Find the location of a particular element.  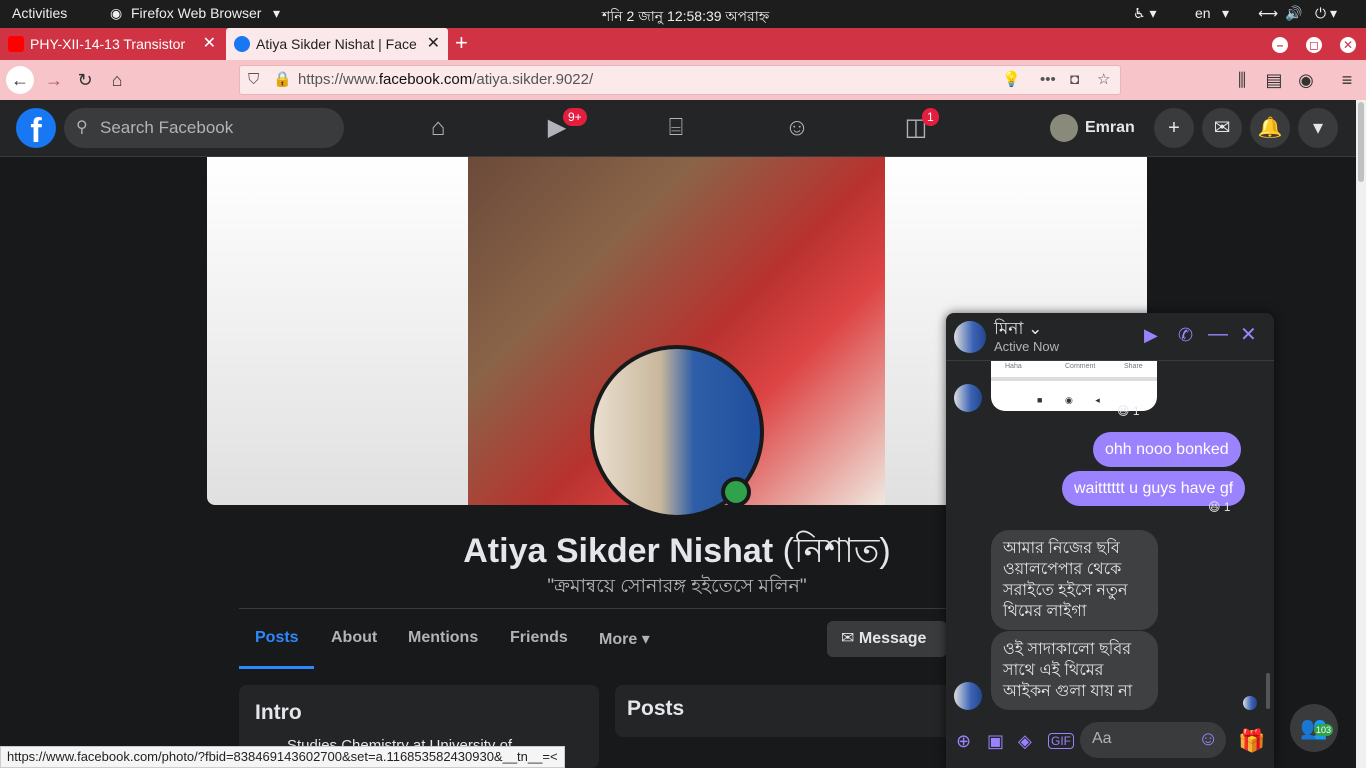

contact-avatar is located at coordinates (970, 337).